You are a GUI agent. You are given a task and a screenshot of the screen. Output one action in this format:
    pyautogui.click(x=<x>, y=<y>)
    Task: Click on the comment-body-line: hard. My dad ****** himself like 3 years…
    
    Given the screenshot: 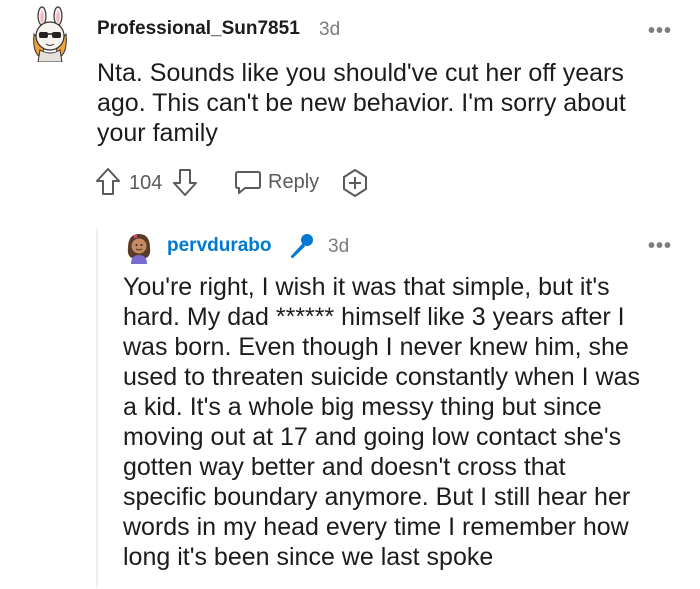 What is the action you would take?
    pyautogui.click(x=374, y=317)
    